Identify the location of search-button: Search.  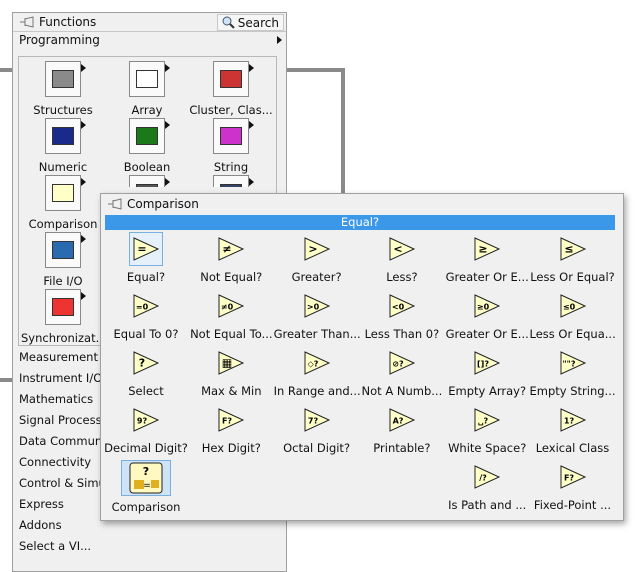
(250, 22).